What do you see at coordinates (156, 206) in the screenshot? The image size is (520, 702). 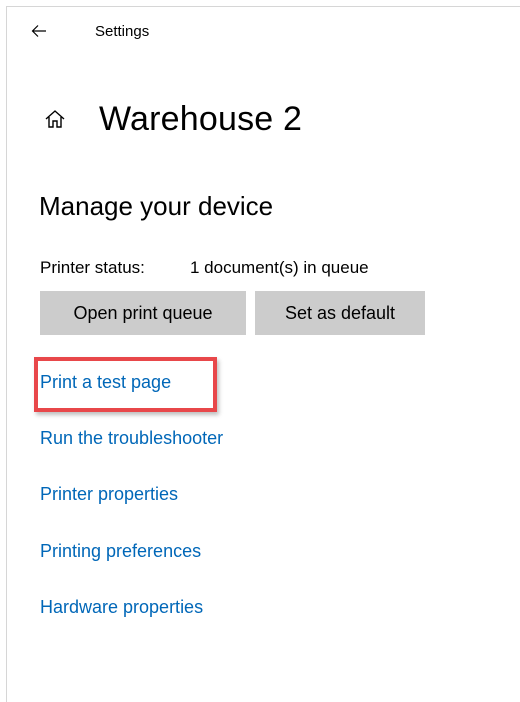 I see `section-heading: Manage your device` at bounding box center [156, 206].